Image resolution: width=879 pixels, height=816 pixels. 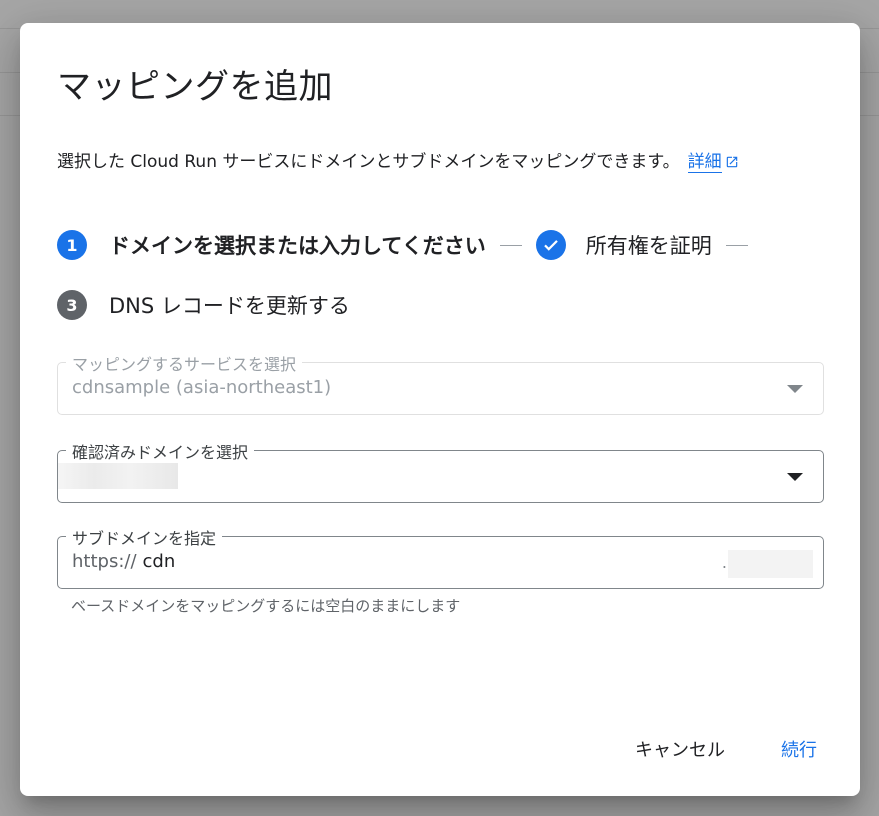 I want to click on subdomain-hint: ベースドメインをマッピングするには空白のままにします, so click(x=266, y=606).